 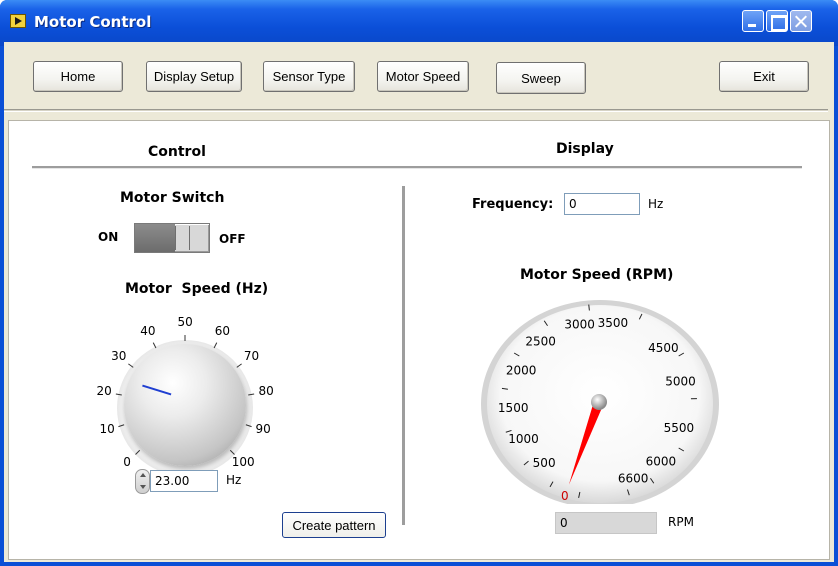 What do you see at coordinates (419, 23) in the screenshot?
I see `title-bar: Motor Control` at bounding box center [419, 23].